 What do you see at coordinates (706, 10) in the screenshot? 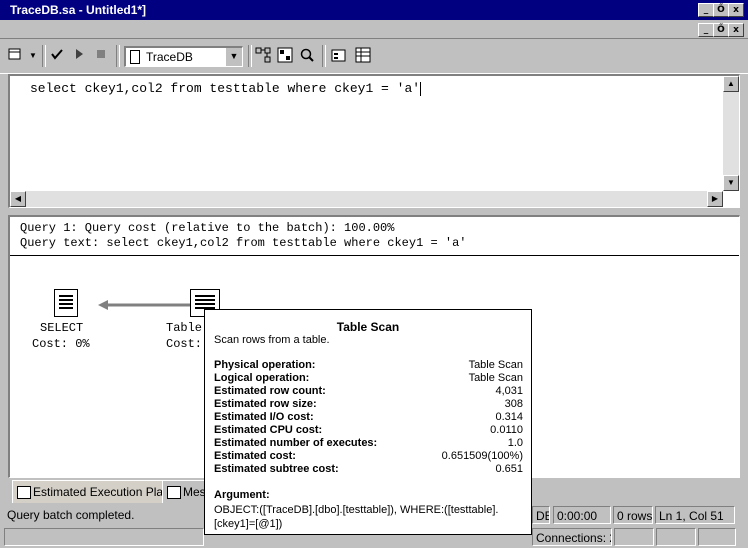
I see `minimize-button: _` at bounding box center [706, 10].